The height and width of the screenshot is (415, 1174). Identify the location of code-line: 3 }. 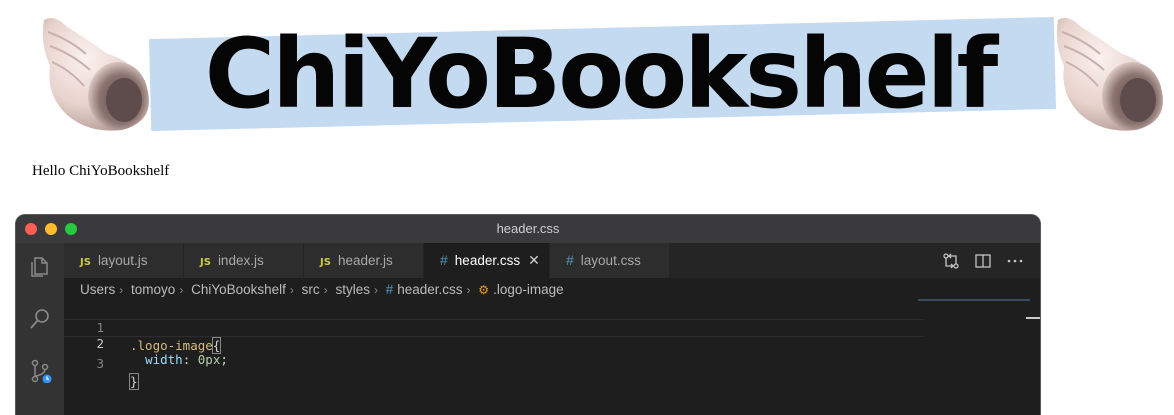
(494, 363).